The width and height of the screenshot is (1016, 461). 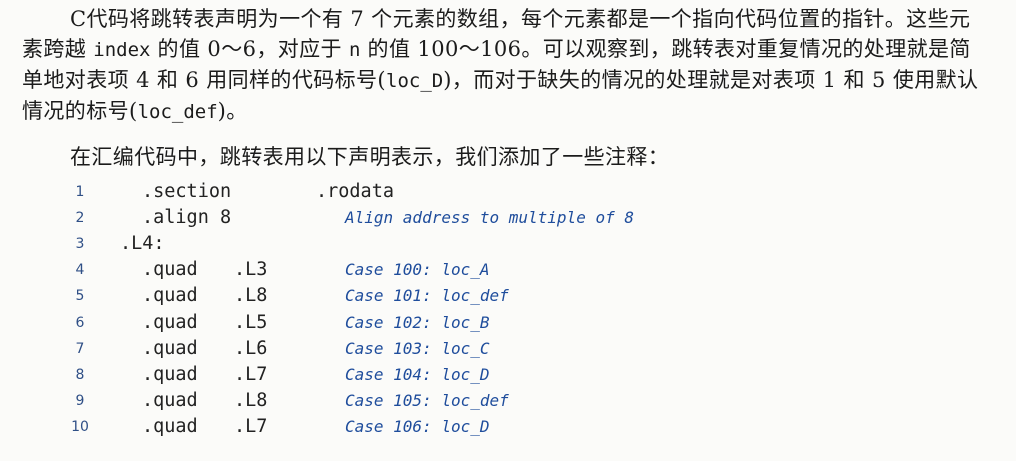 I want to click on code-line: 5 .quad .L8 Case 101: loc_def, so click(x=508, y=296).